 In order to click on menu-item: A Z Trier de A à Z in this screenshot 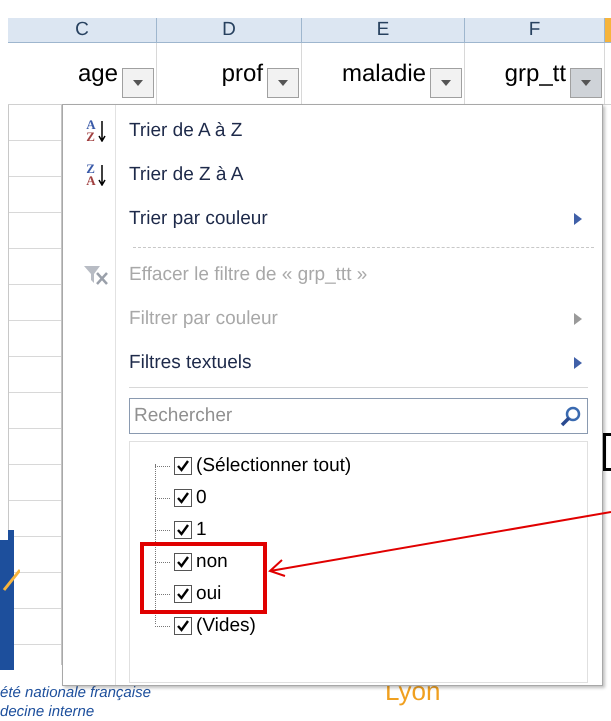, I will do `click(332, 131)`.